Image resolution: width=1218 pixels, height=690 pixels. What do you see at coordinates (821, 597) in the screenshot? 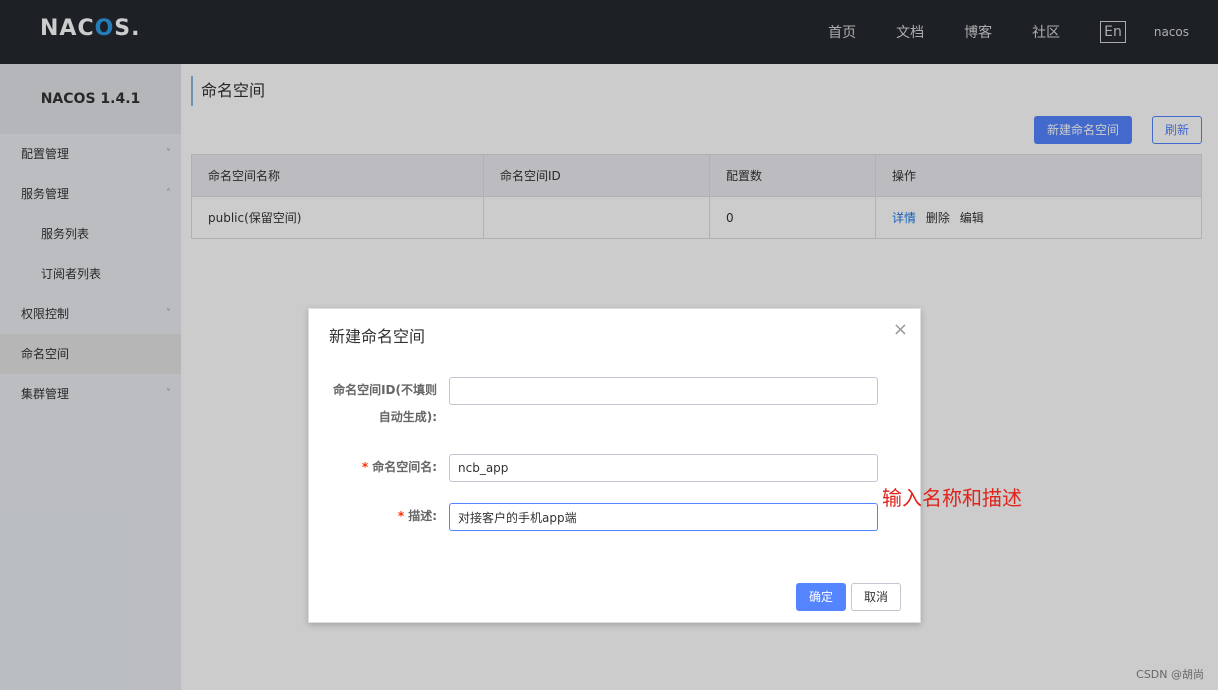
I see `confirm-button: 确定` at bounding box center [821, 597].